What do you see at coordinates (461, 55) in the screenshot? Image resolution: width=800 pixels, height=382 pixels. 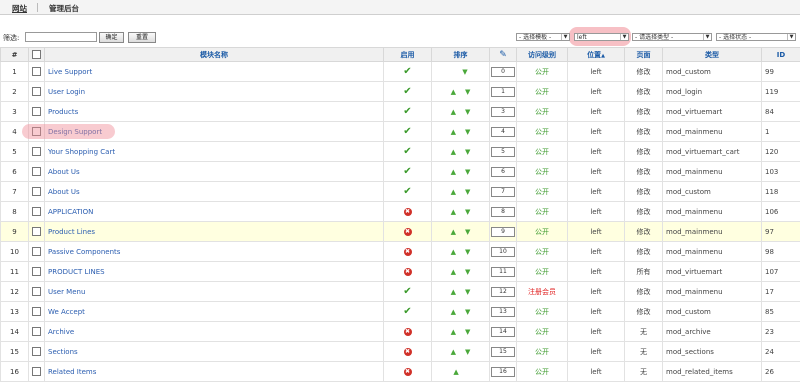 I see `col-order: 排序` at bounding box center [461, 55].